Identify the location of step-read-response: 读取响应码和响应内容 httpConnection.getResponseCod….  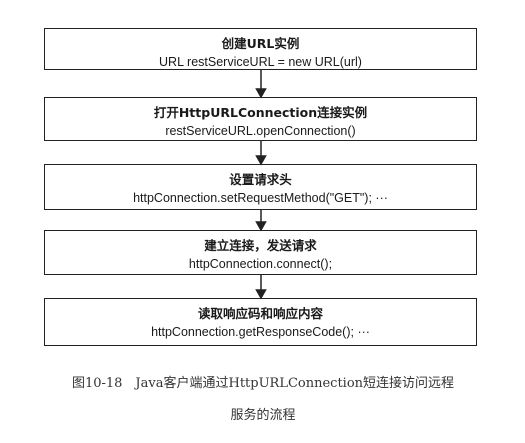
(260, 322).